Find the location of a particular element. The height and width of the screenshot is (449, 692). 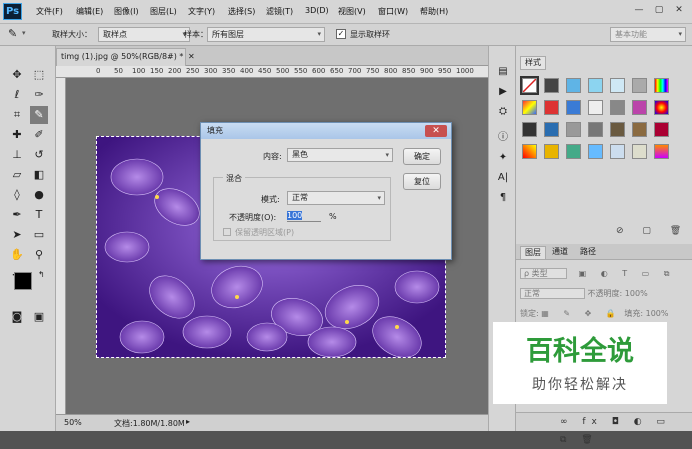

info-icon: ⓘ is located at coordinates (503, 138).